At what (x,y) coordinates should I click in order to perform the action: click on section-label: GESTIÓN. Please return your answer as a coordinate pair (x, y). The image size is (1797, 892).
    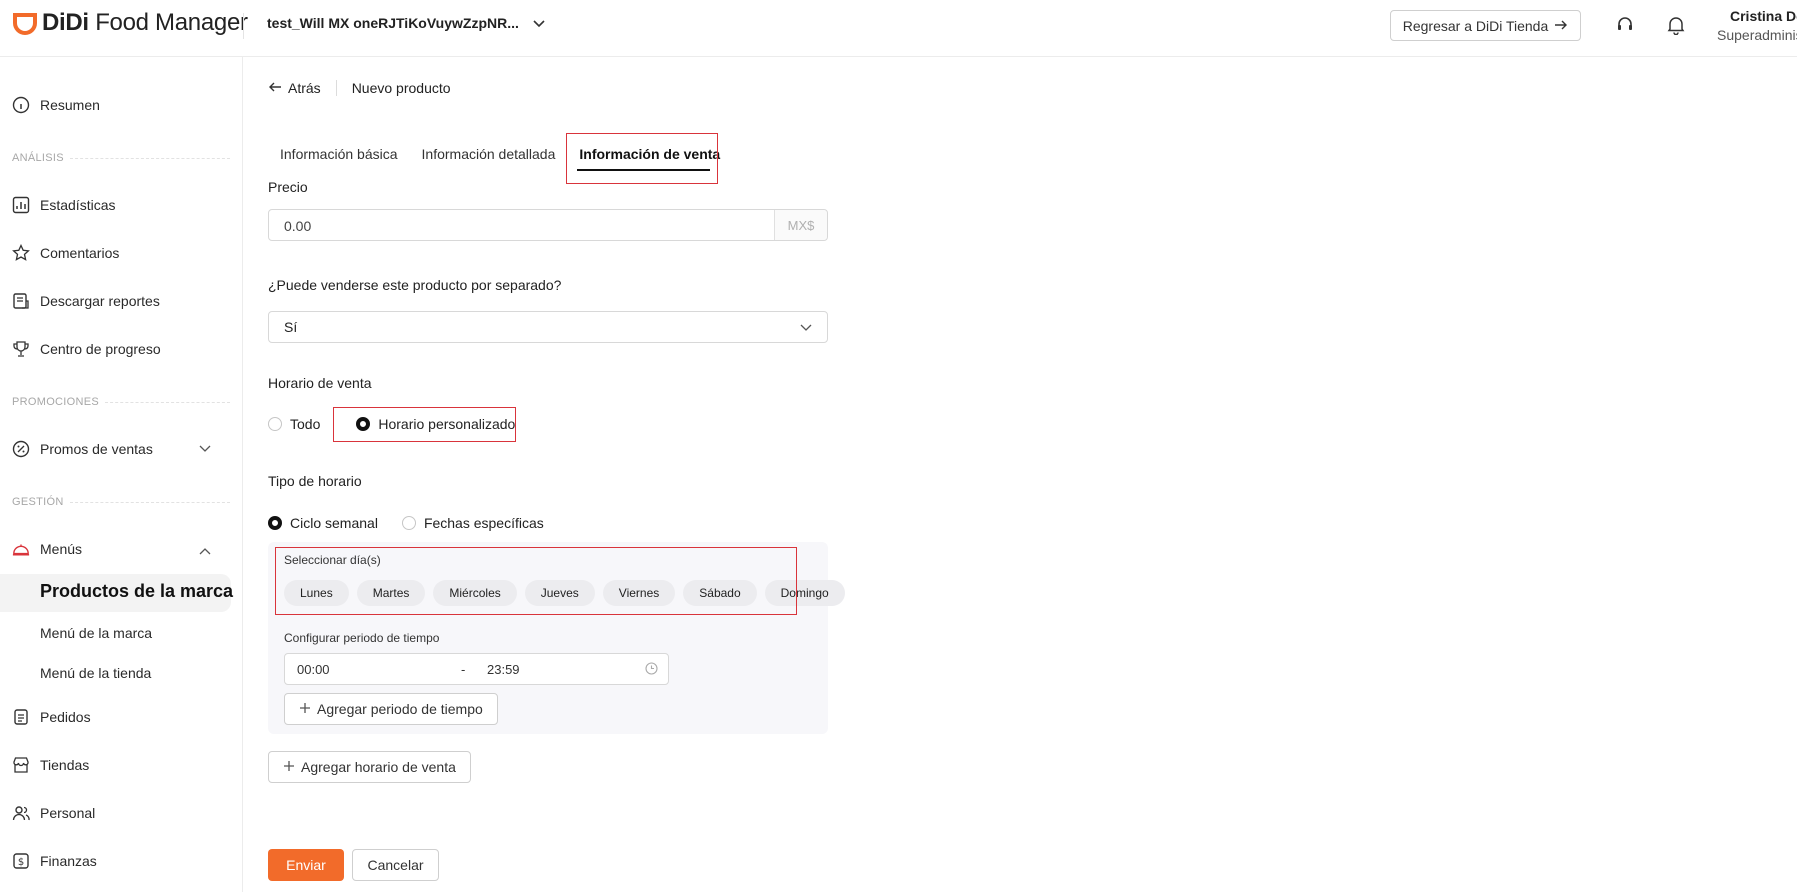
    Looking at the image, I should click on (38, 502).